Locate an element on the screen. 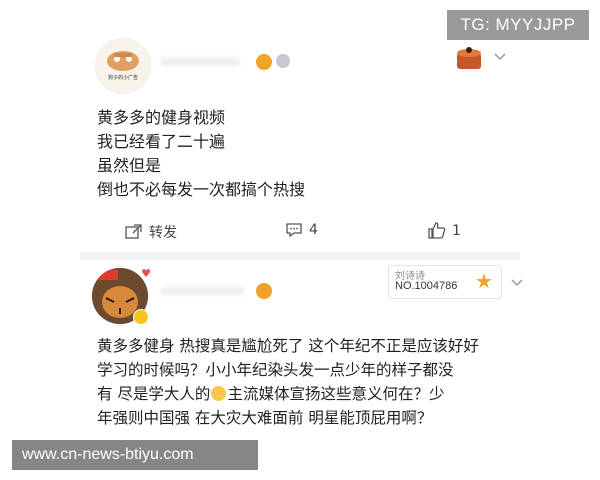 Image resolution: width=600 pixels, height=480 pixels. repost-icon is located at coordinates (134, 232).